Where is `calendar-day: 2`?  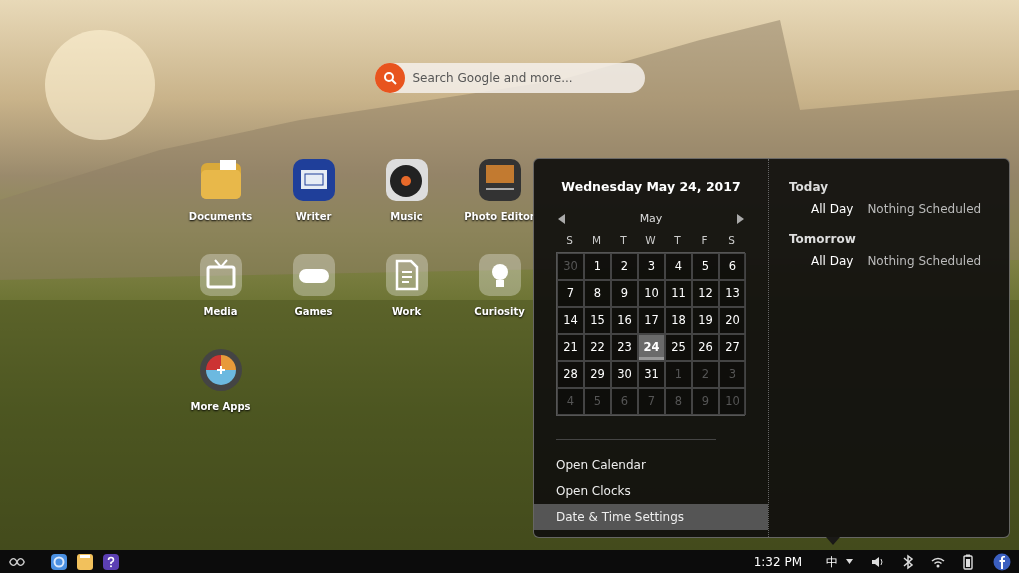 calendar-day: 2 is located at coordinates (624, 266).